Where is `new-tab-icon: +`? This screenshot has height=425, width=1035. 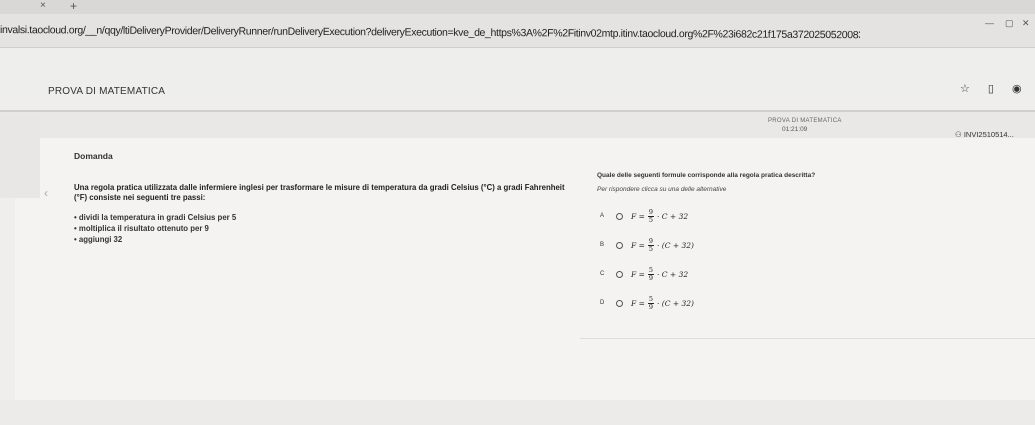 new-tab-icon: + is located at coordinates (73, 6).